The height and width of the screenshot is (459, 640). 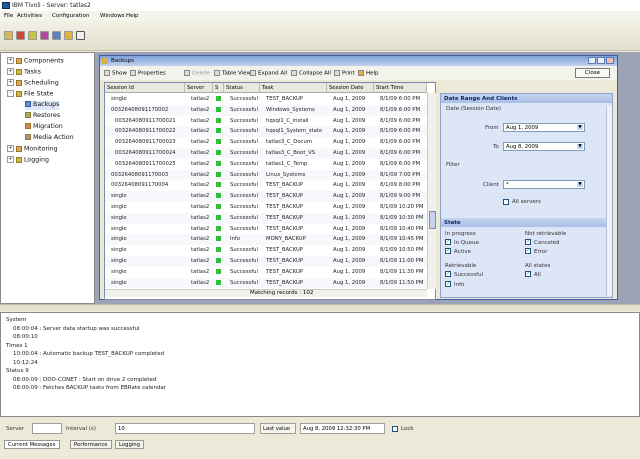 I want to click on tree-item-restores: Restores, so click(x=42, y=116).